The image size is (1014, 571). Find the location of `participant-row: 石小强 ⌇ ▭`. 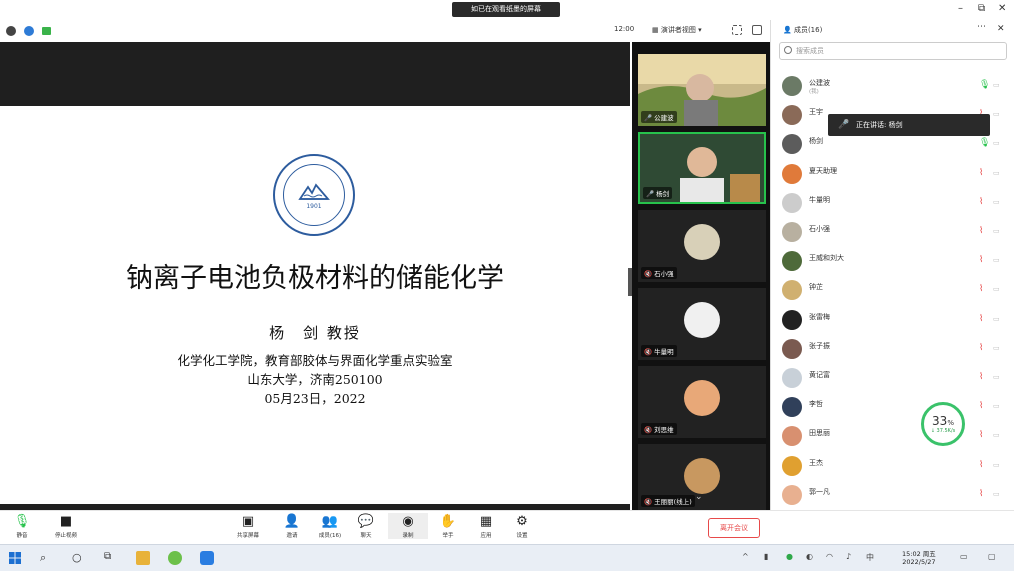

participant-row: 石小强 ⌇ ▭ is located at coordinates (892, 232).